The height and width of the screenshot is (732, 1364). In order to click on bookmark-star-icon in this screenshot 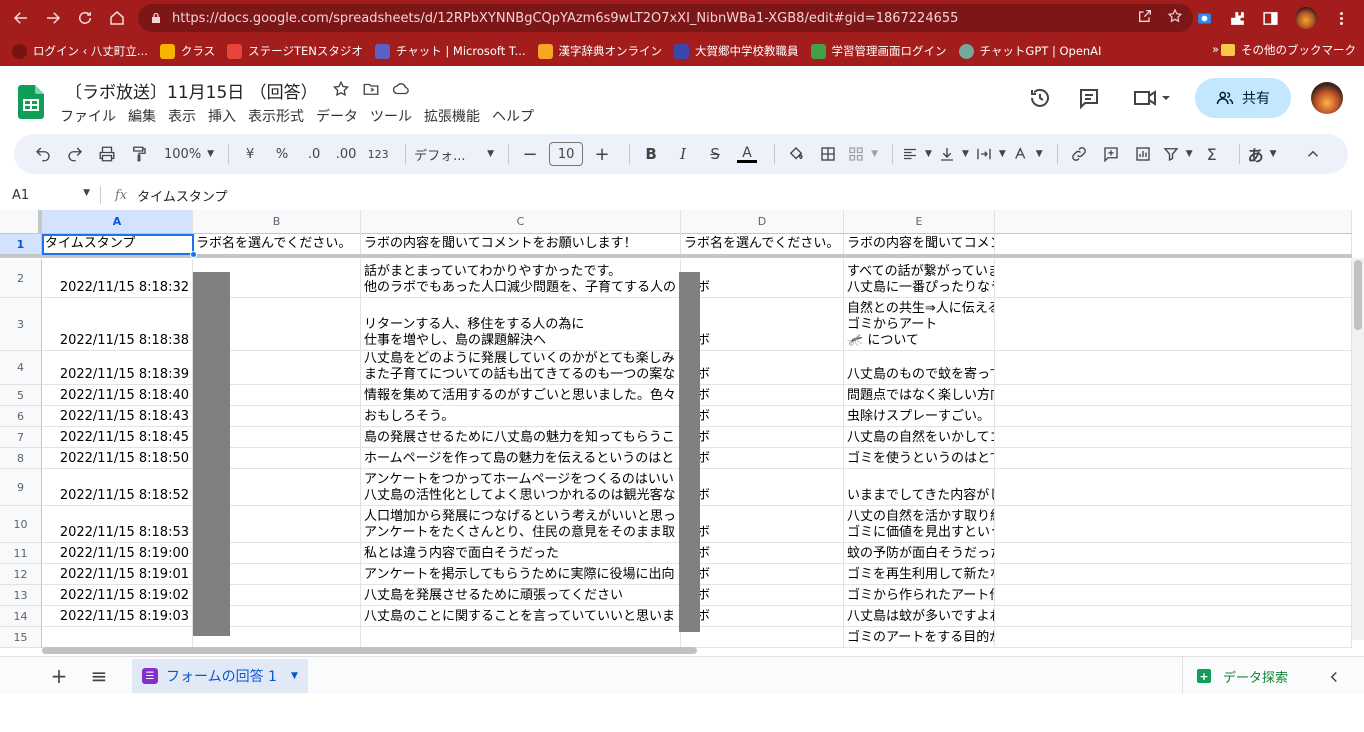, I will do `click(1175, 16)`.